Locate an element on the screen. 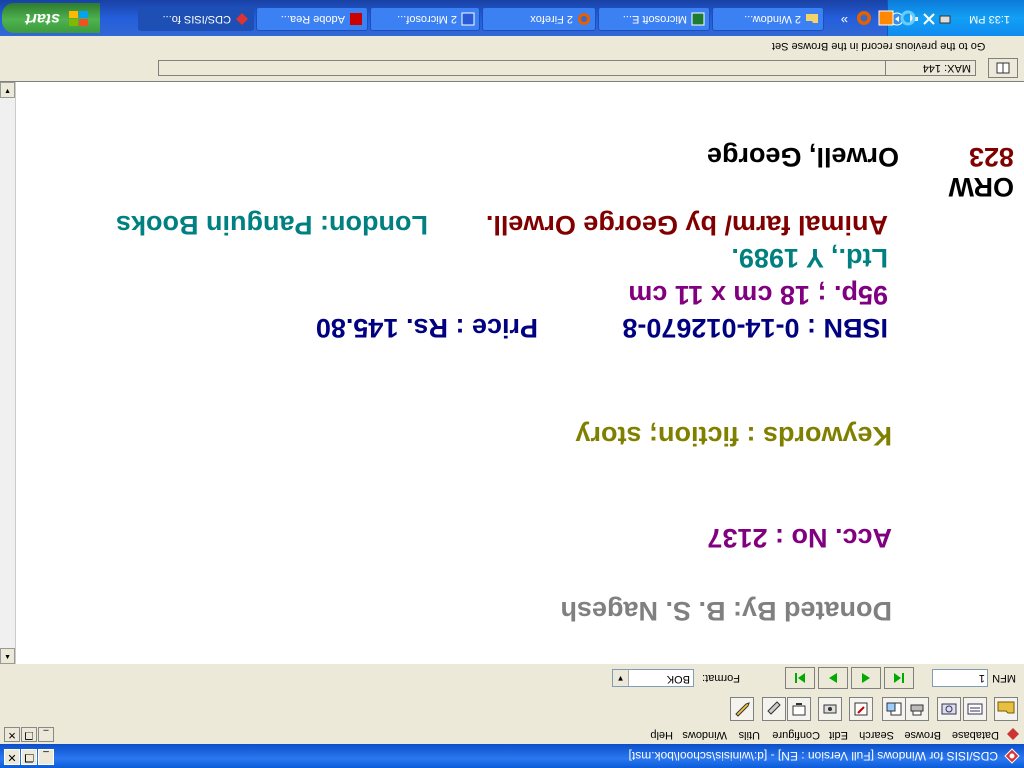 This screenshot has width=1024, height=768. search-icon is located at coordinates (949, 709).